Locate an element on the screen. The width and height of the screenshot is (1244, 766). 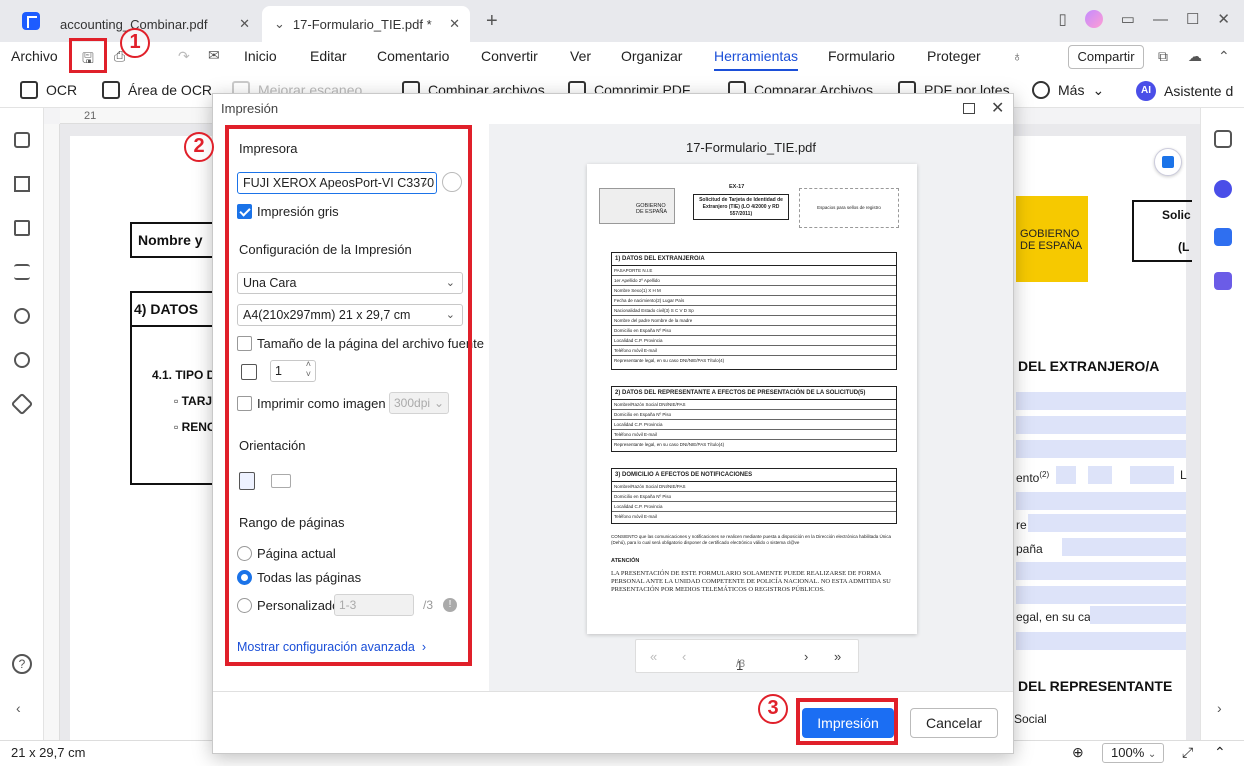
highlight-save is located at coordinates (88, 55).